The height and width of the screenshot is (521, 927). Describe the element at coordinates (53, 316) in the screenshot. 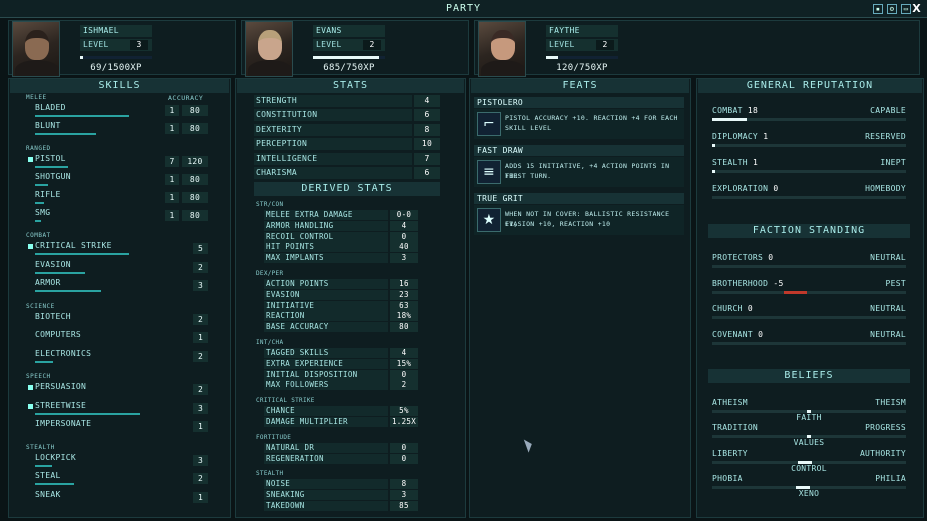

I see `skill-name: BIOTECH` at that location.